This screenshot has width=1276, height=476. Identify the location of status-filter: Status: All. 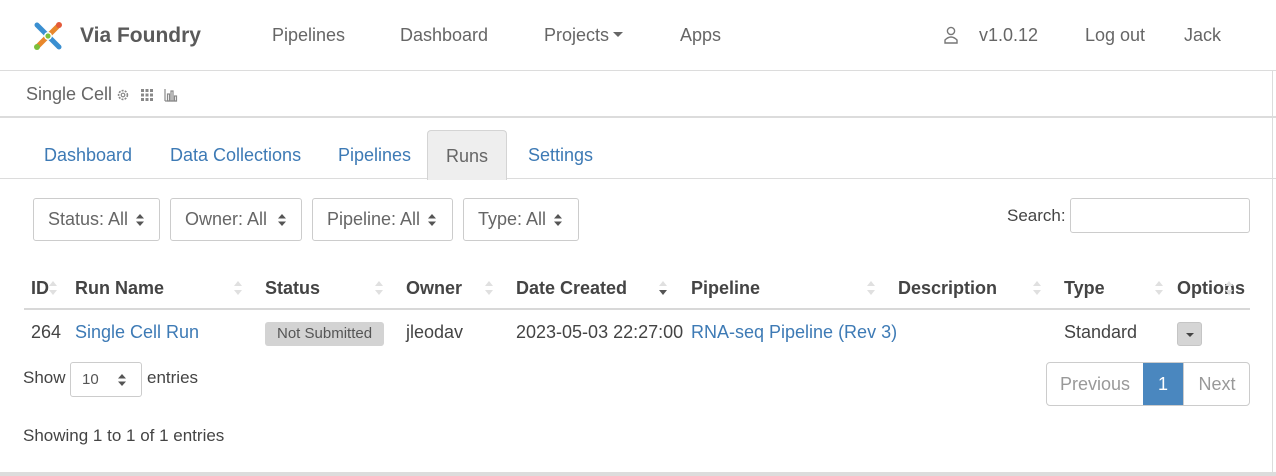
(96, 219).